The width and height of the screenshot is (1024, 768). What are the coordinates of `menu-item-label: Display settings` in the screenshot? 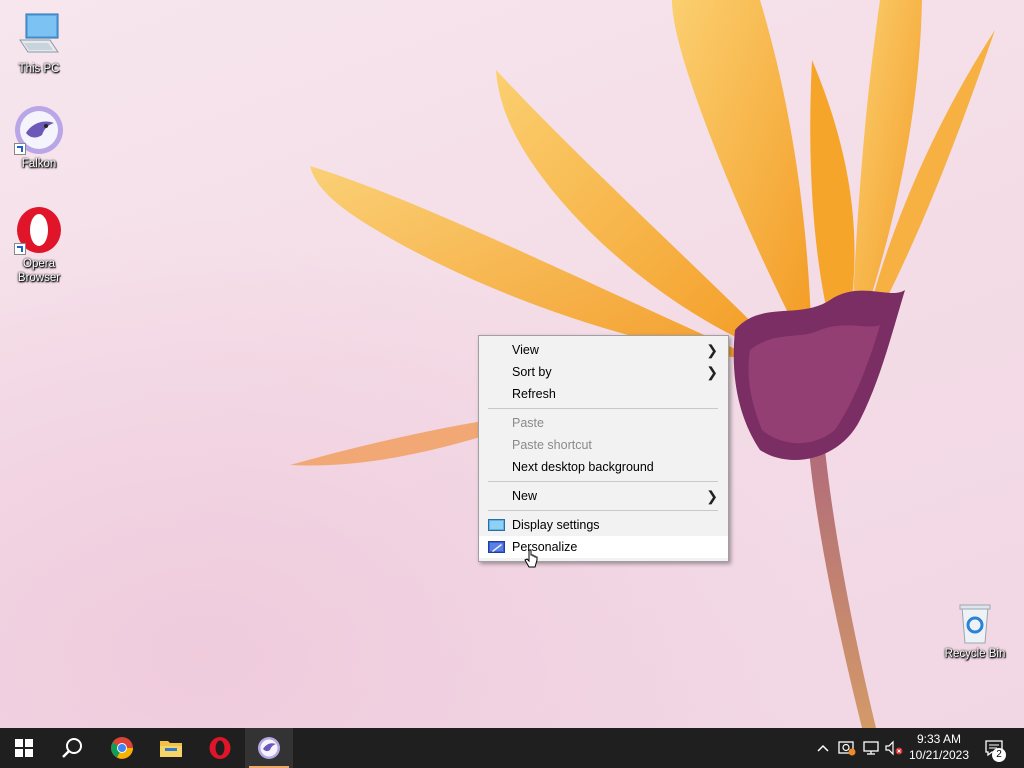 It's located at (556, 525).